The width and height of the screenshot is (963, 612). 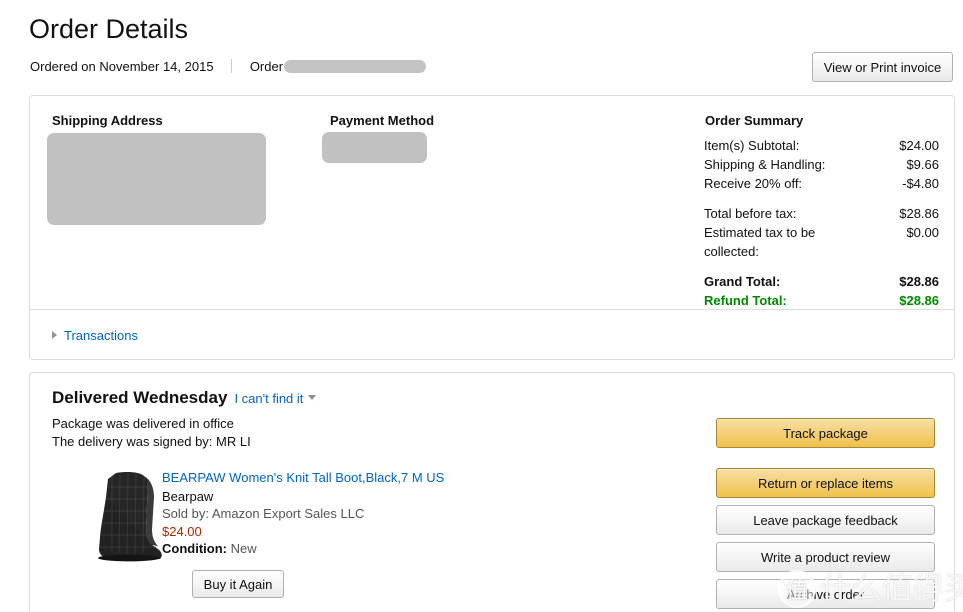 I want to click on product-price: $24.00, so click(x=182, y=531).